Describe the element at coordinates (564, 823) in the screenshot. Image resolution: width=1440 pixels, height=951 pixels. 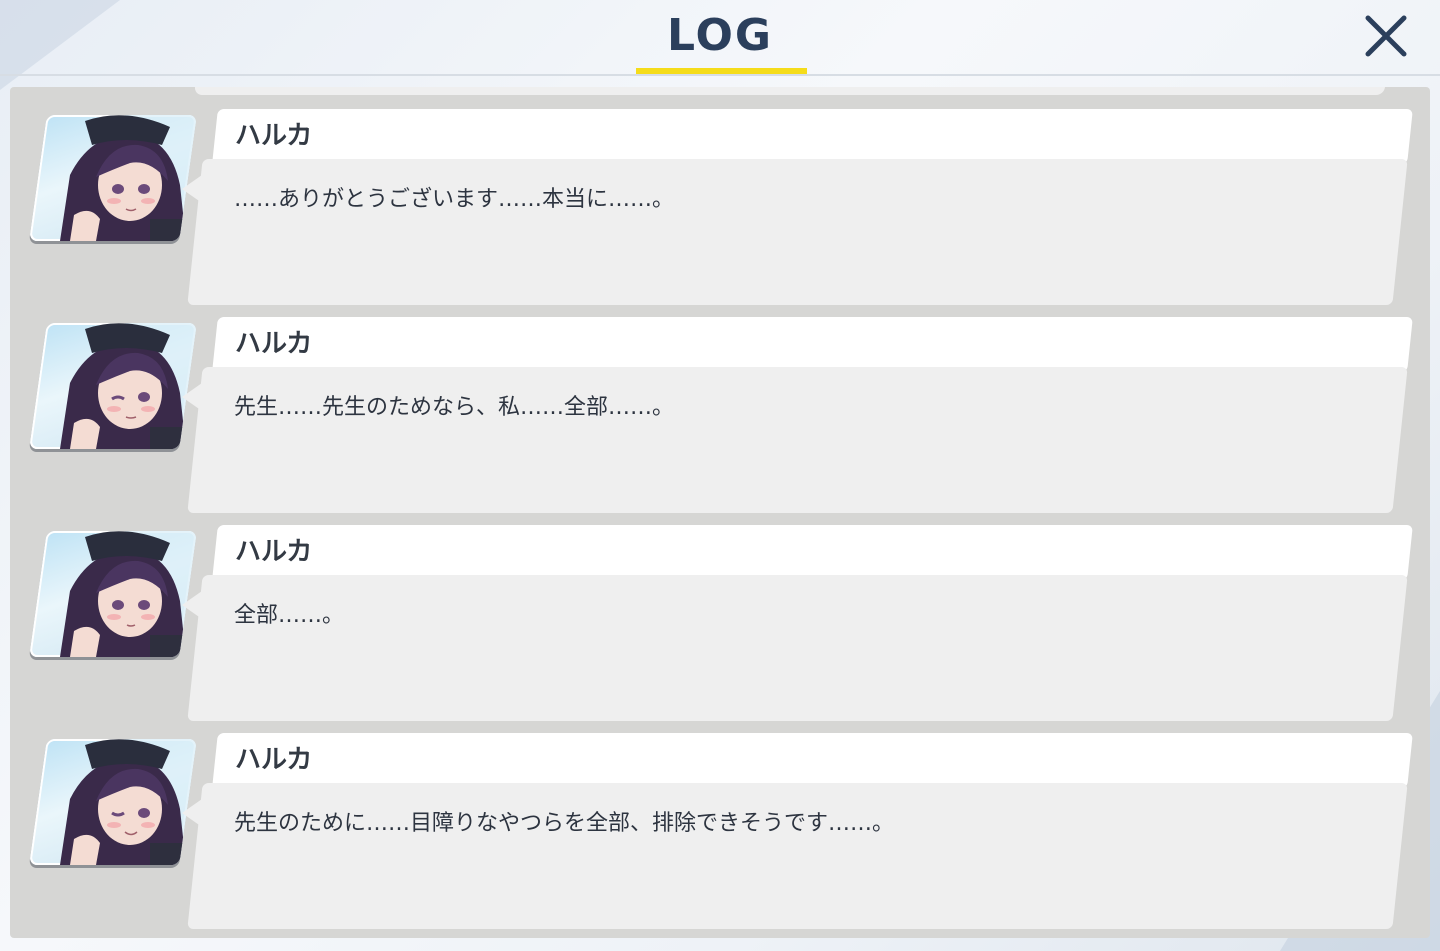
I see `dialogue-text: 先生のために……目障りなやつらを全部、排除できそうです……。` at that location.